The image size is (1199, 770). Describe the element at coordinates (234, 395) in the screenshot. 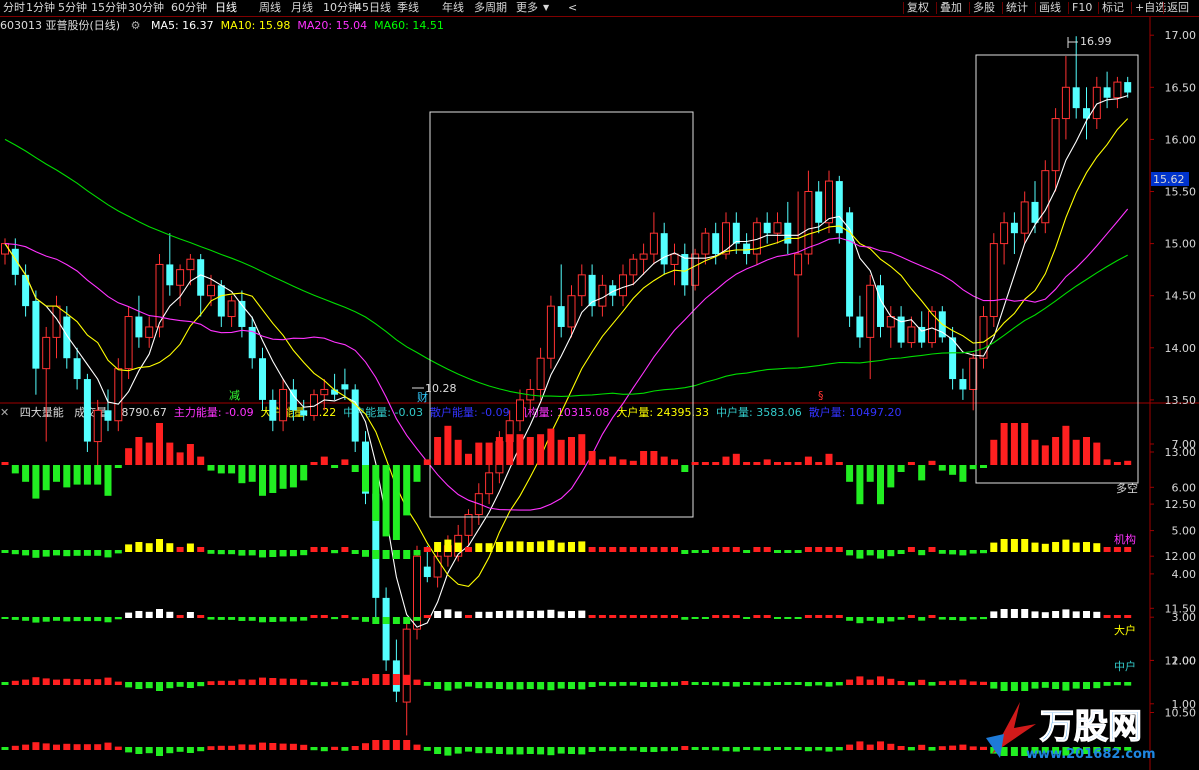

I see `signal-jian: 减` at that location.